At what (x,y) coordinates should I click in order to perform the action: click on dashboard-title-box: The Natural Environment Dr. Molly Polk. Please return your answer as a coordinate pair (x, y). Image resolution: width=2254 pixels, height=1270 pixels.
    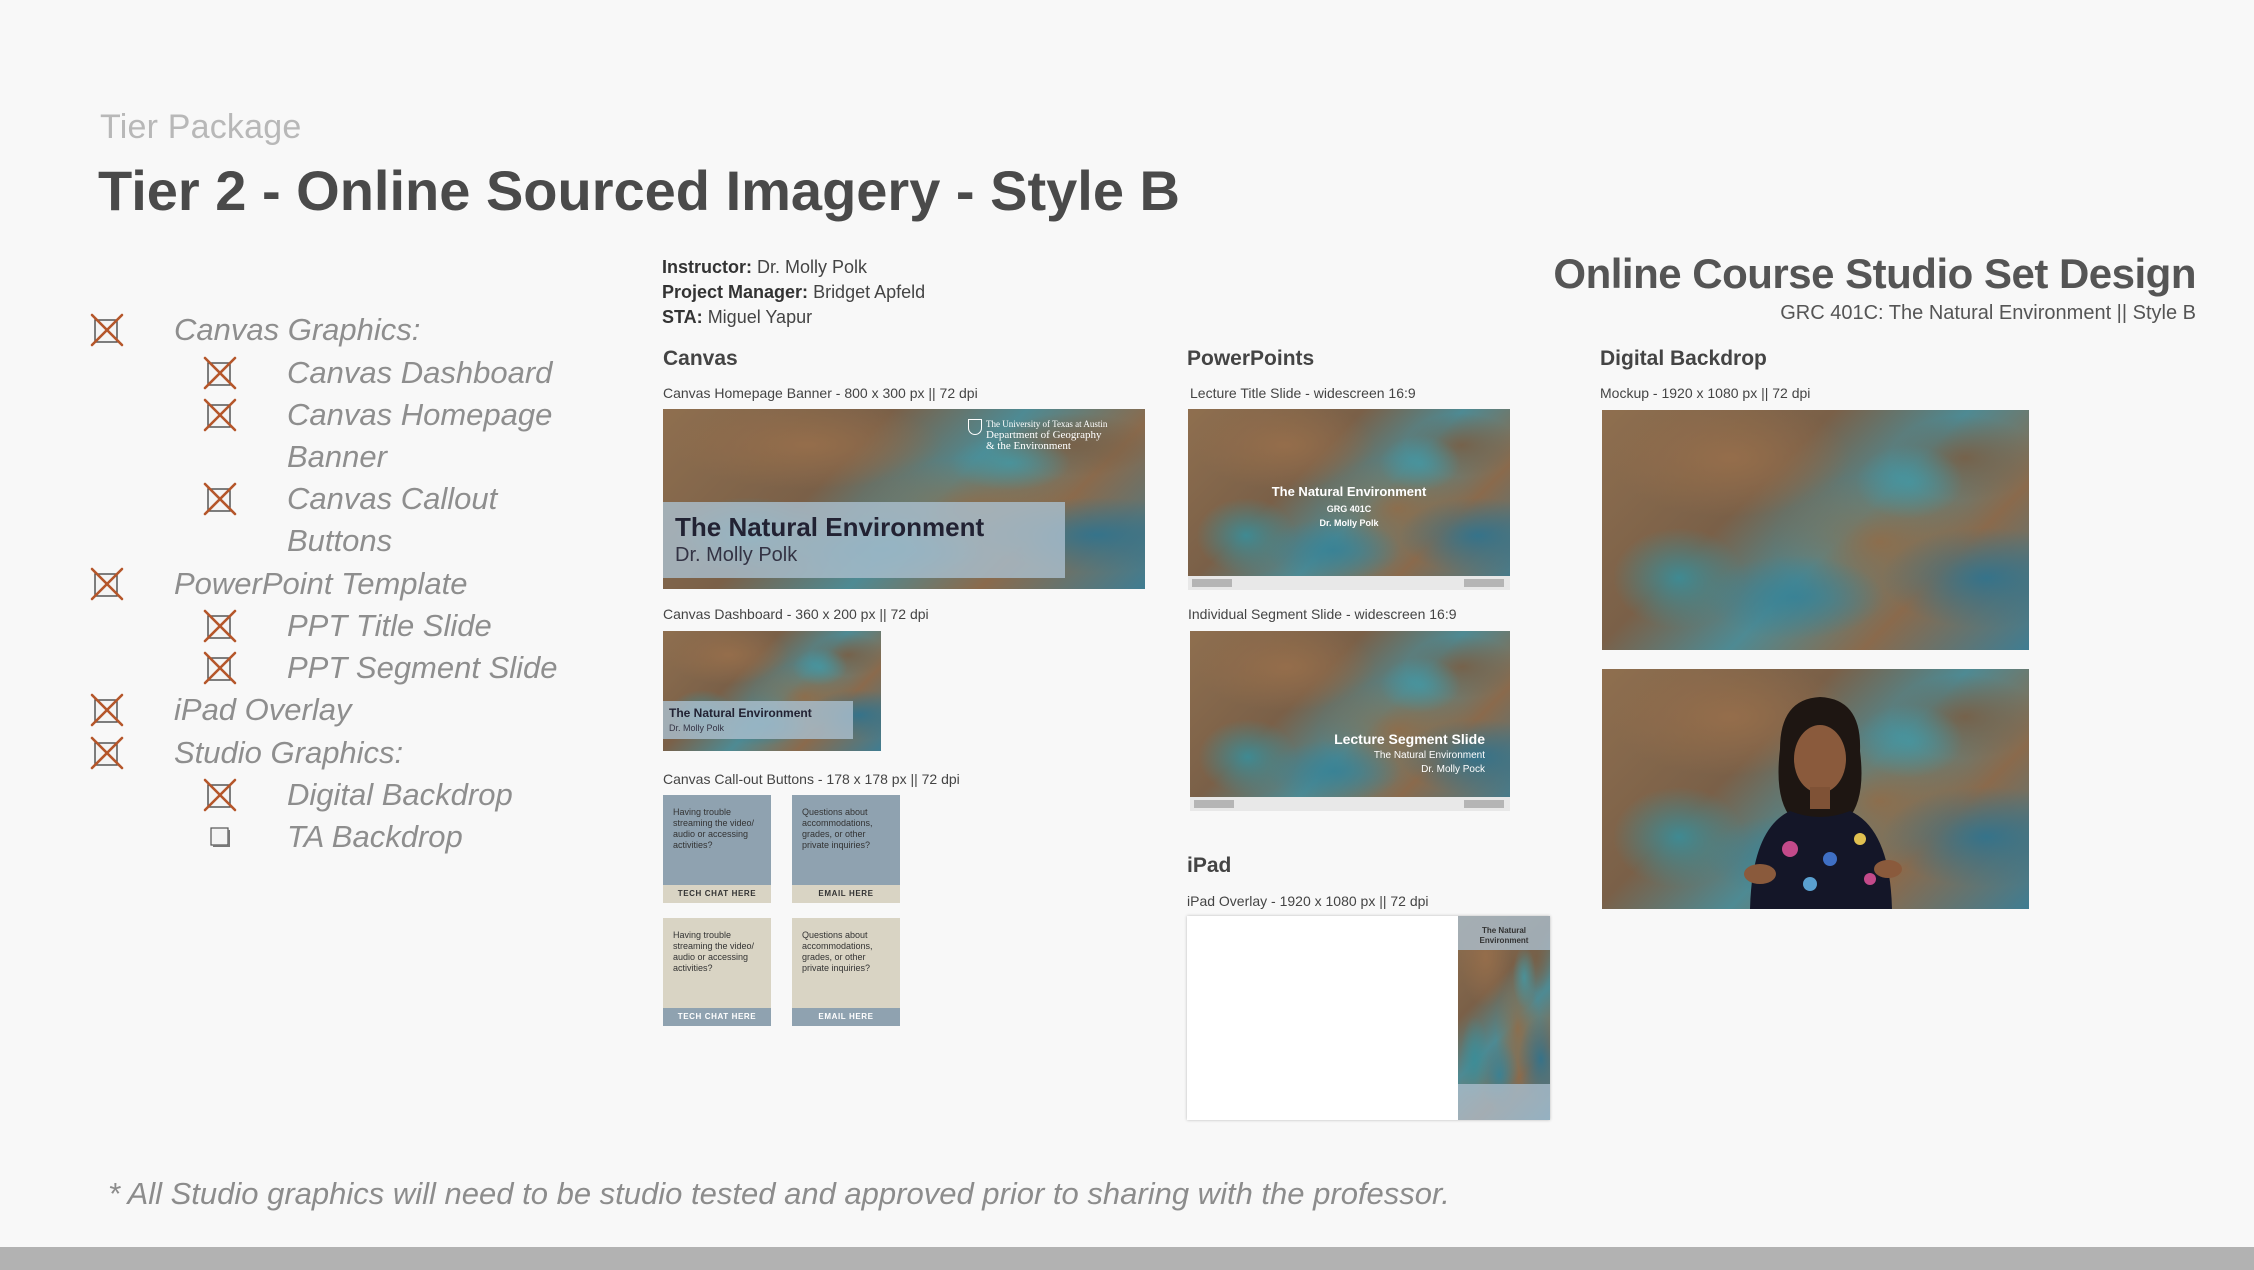
    Looking at the image, I should click on (758, 720).